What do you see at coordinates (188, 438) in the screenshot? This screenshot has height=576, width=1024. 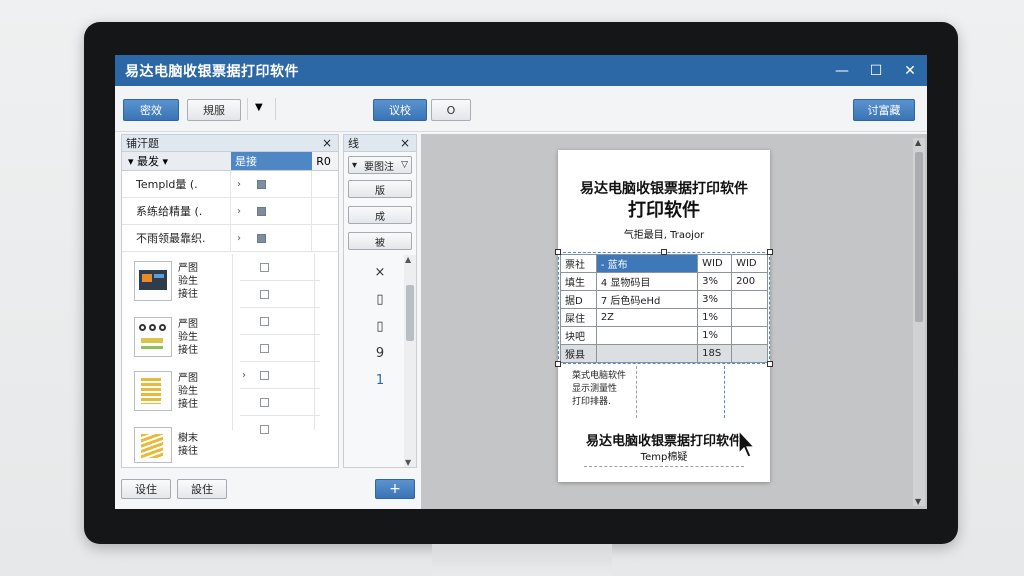 I see `template-label: 樹末` at bounding box center [188, 438].